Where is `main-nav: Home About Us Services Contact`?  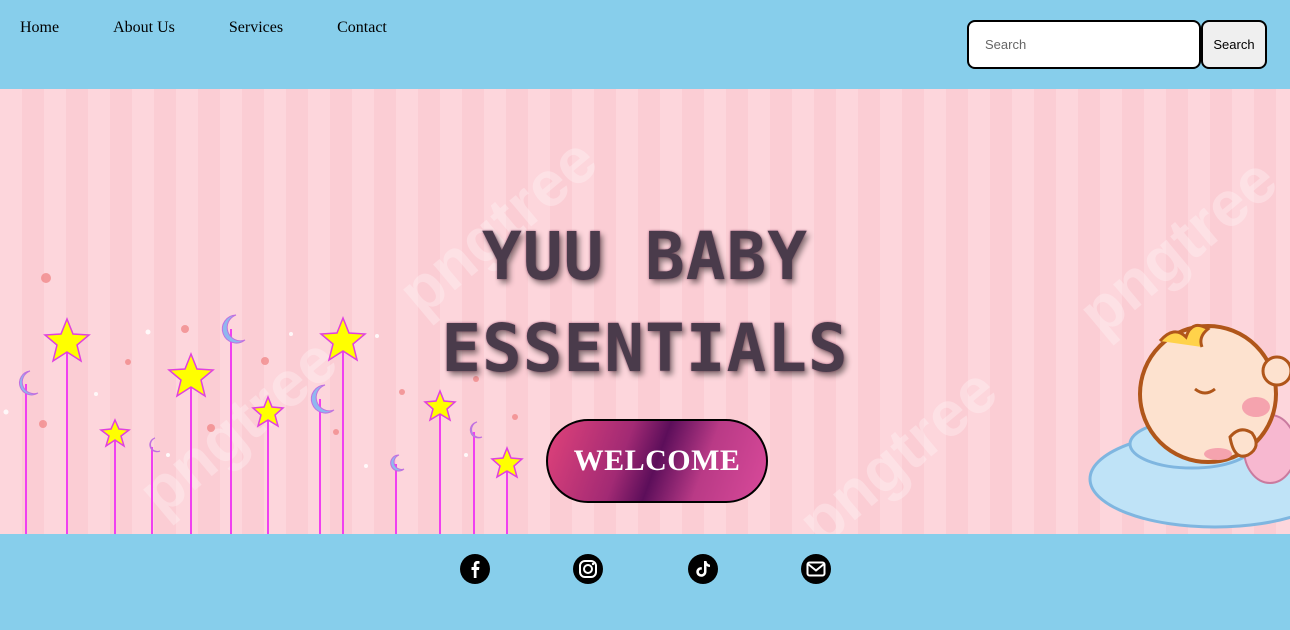
main-nav: Home About Us Services Contact is located at coordinates (230, 28).